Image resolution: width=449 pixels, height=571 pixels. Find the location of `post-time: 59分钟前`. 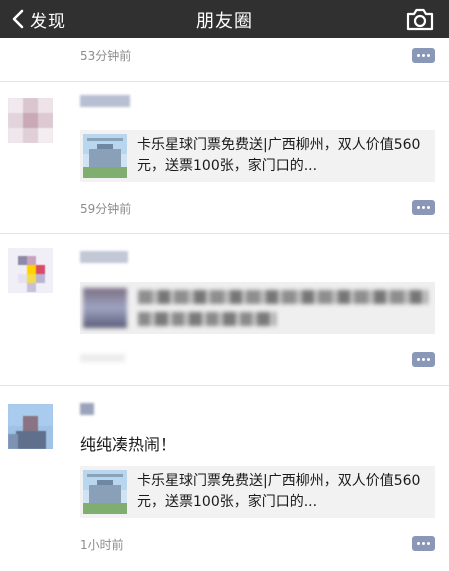

post-time: 59分钟前 is located at coordinates (106, 209).